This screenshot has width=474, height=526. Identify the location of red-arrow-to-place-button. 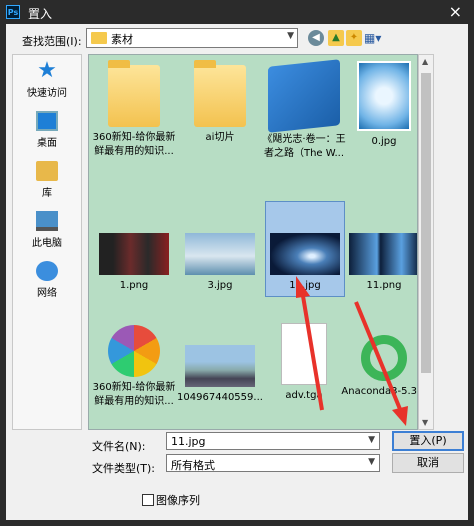
(379, 358).